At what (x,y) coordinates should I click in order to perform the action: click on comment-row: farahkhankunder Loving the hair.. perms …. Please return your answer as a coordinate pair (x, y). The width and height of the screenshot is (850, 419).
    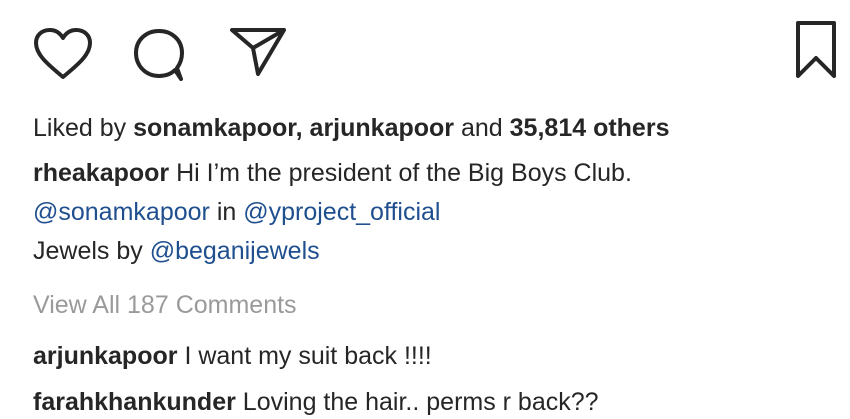
    Looking at the image, I should click on (431, 402).